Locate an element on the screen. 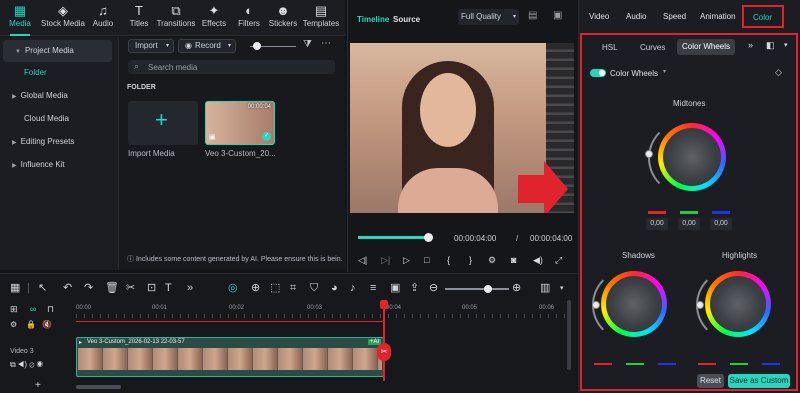 The width and height of the screenshot is (800, 393). subtab-hsl: HSL is located at coordinates (610, 47).